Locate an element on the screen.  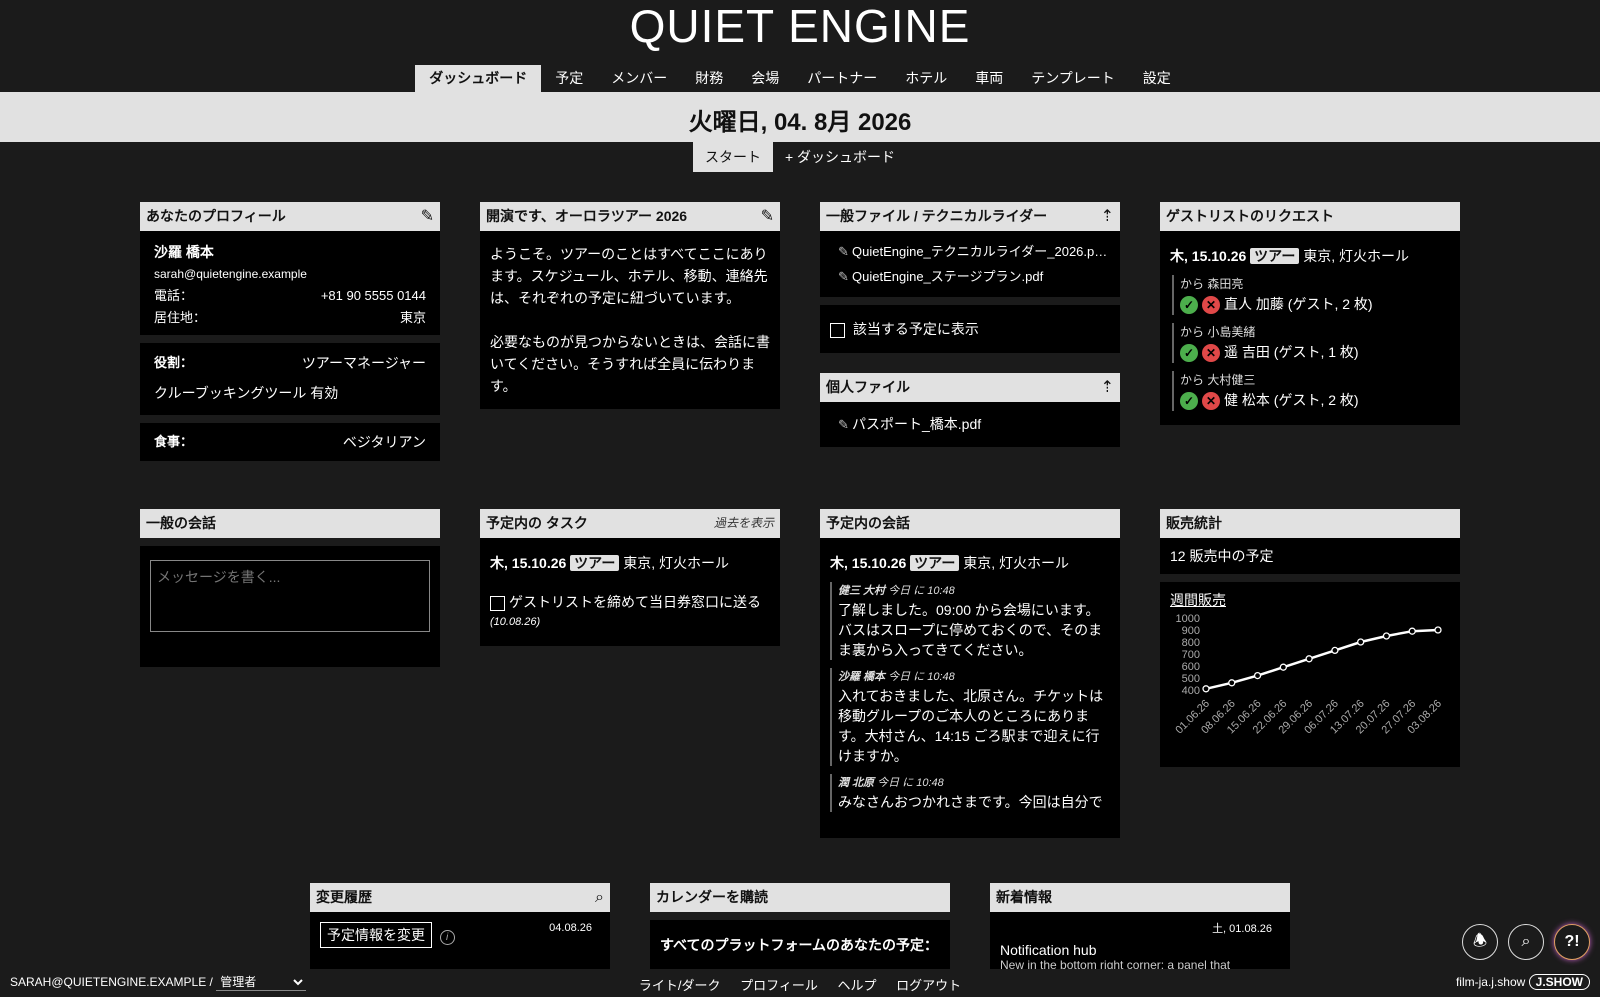
nav-item: 財務 is located at coordinates (709, 78).